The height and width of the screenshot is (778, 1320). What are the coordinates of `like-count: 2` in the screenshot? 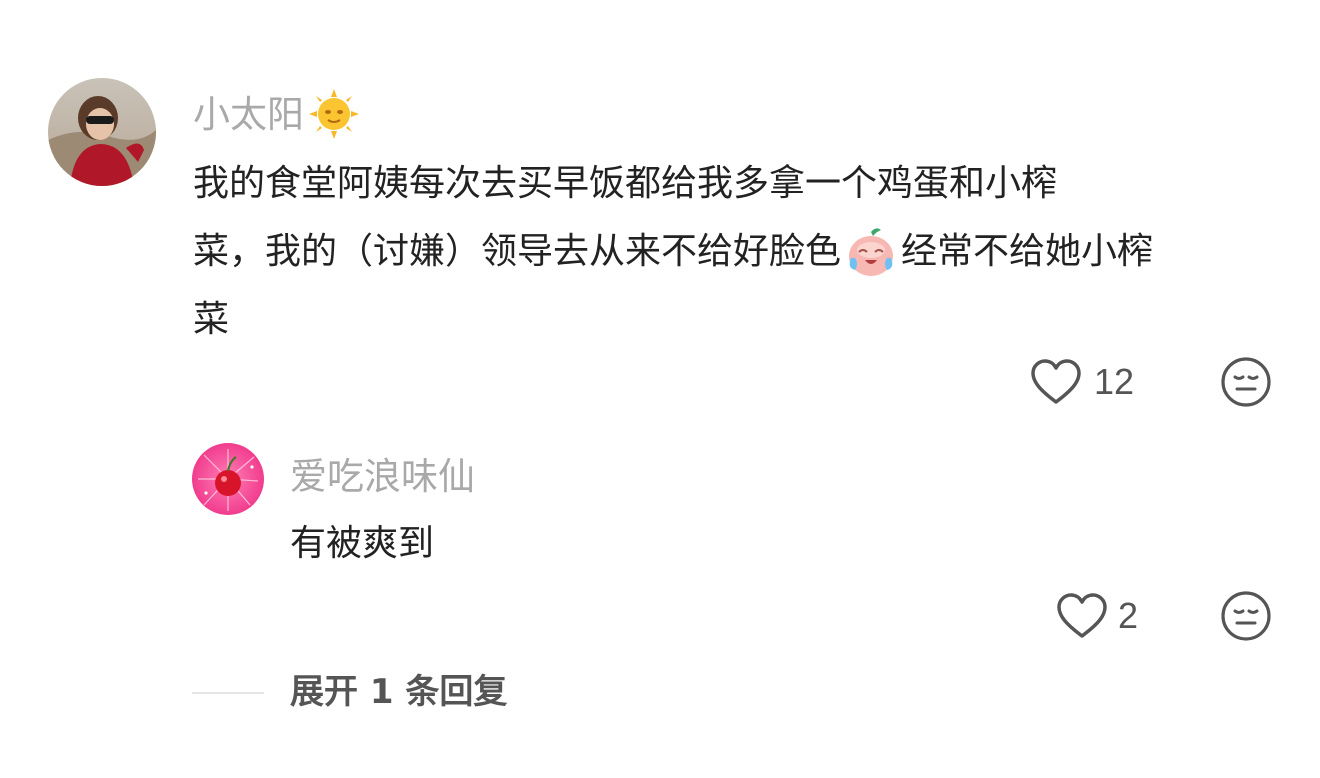 It's located at (1128, 615).